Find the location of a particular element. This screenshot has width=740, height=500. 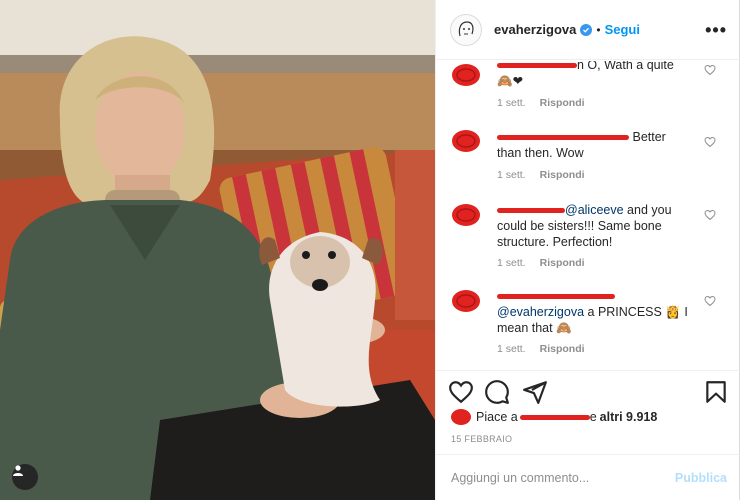

comment-emoji: 🙈❤ is located at coordinates (510, 81).